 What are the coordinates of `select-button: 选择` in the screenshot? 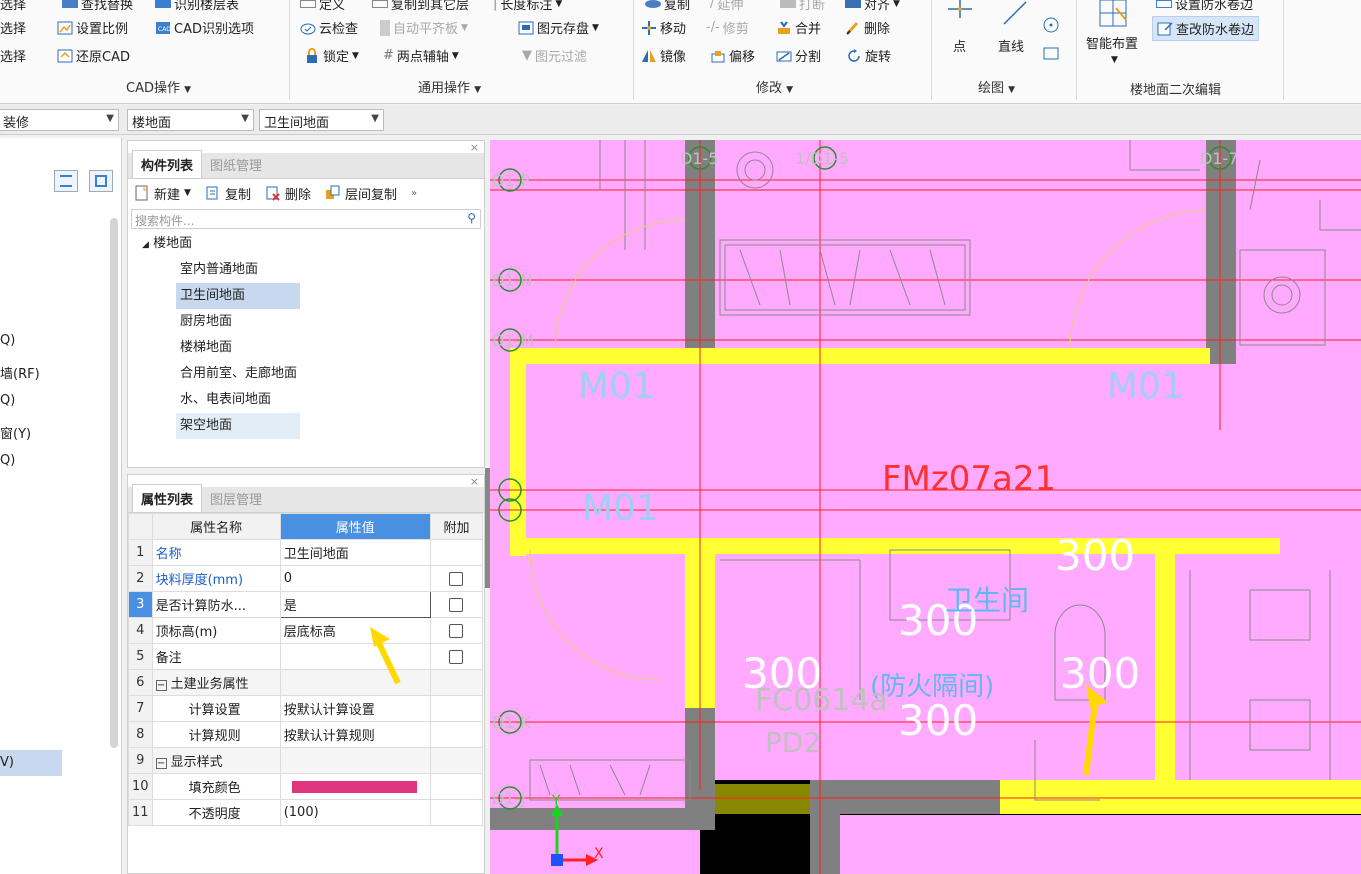 It's located at (13, 6).